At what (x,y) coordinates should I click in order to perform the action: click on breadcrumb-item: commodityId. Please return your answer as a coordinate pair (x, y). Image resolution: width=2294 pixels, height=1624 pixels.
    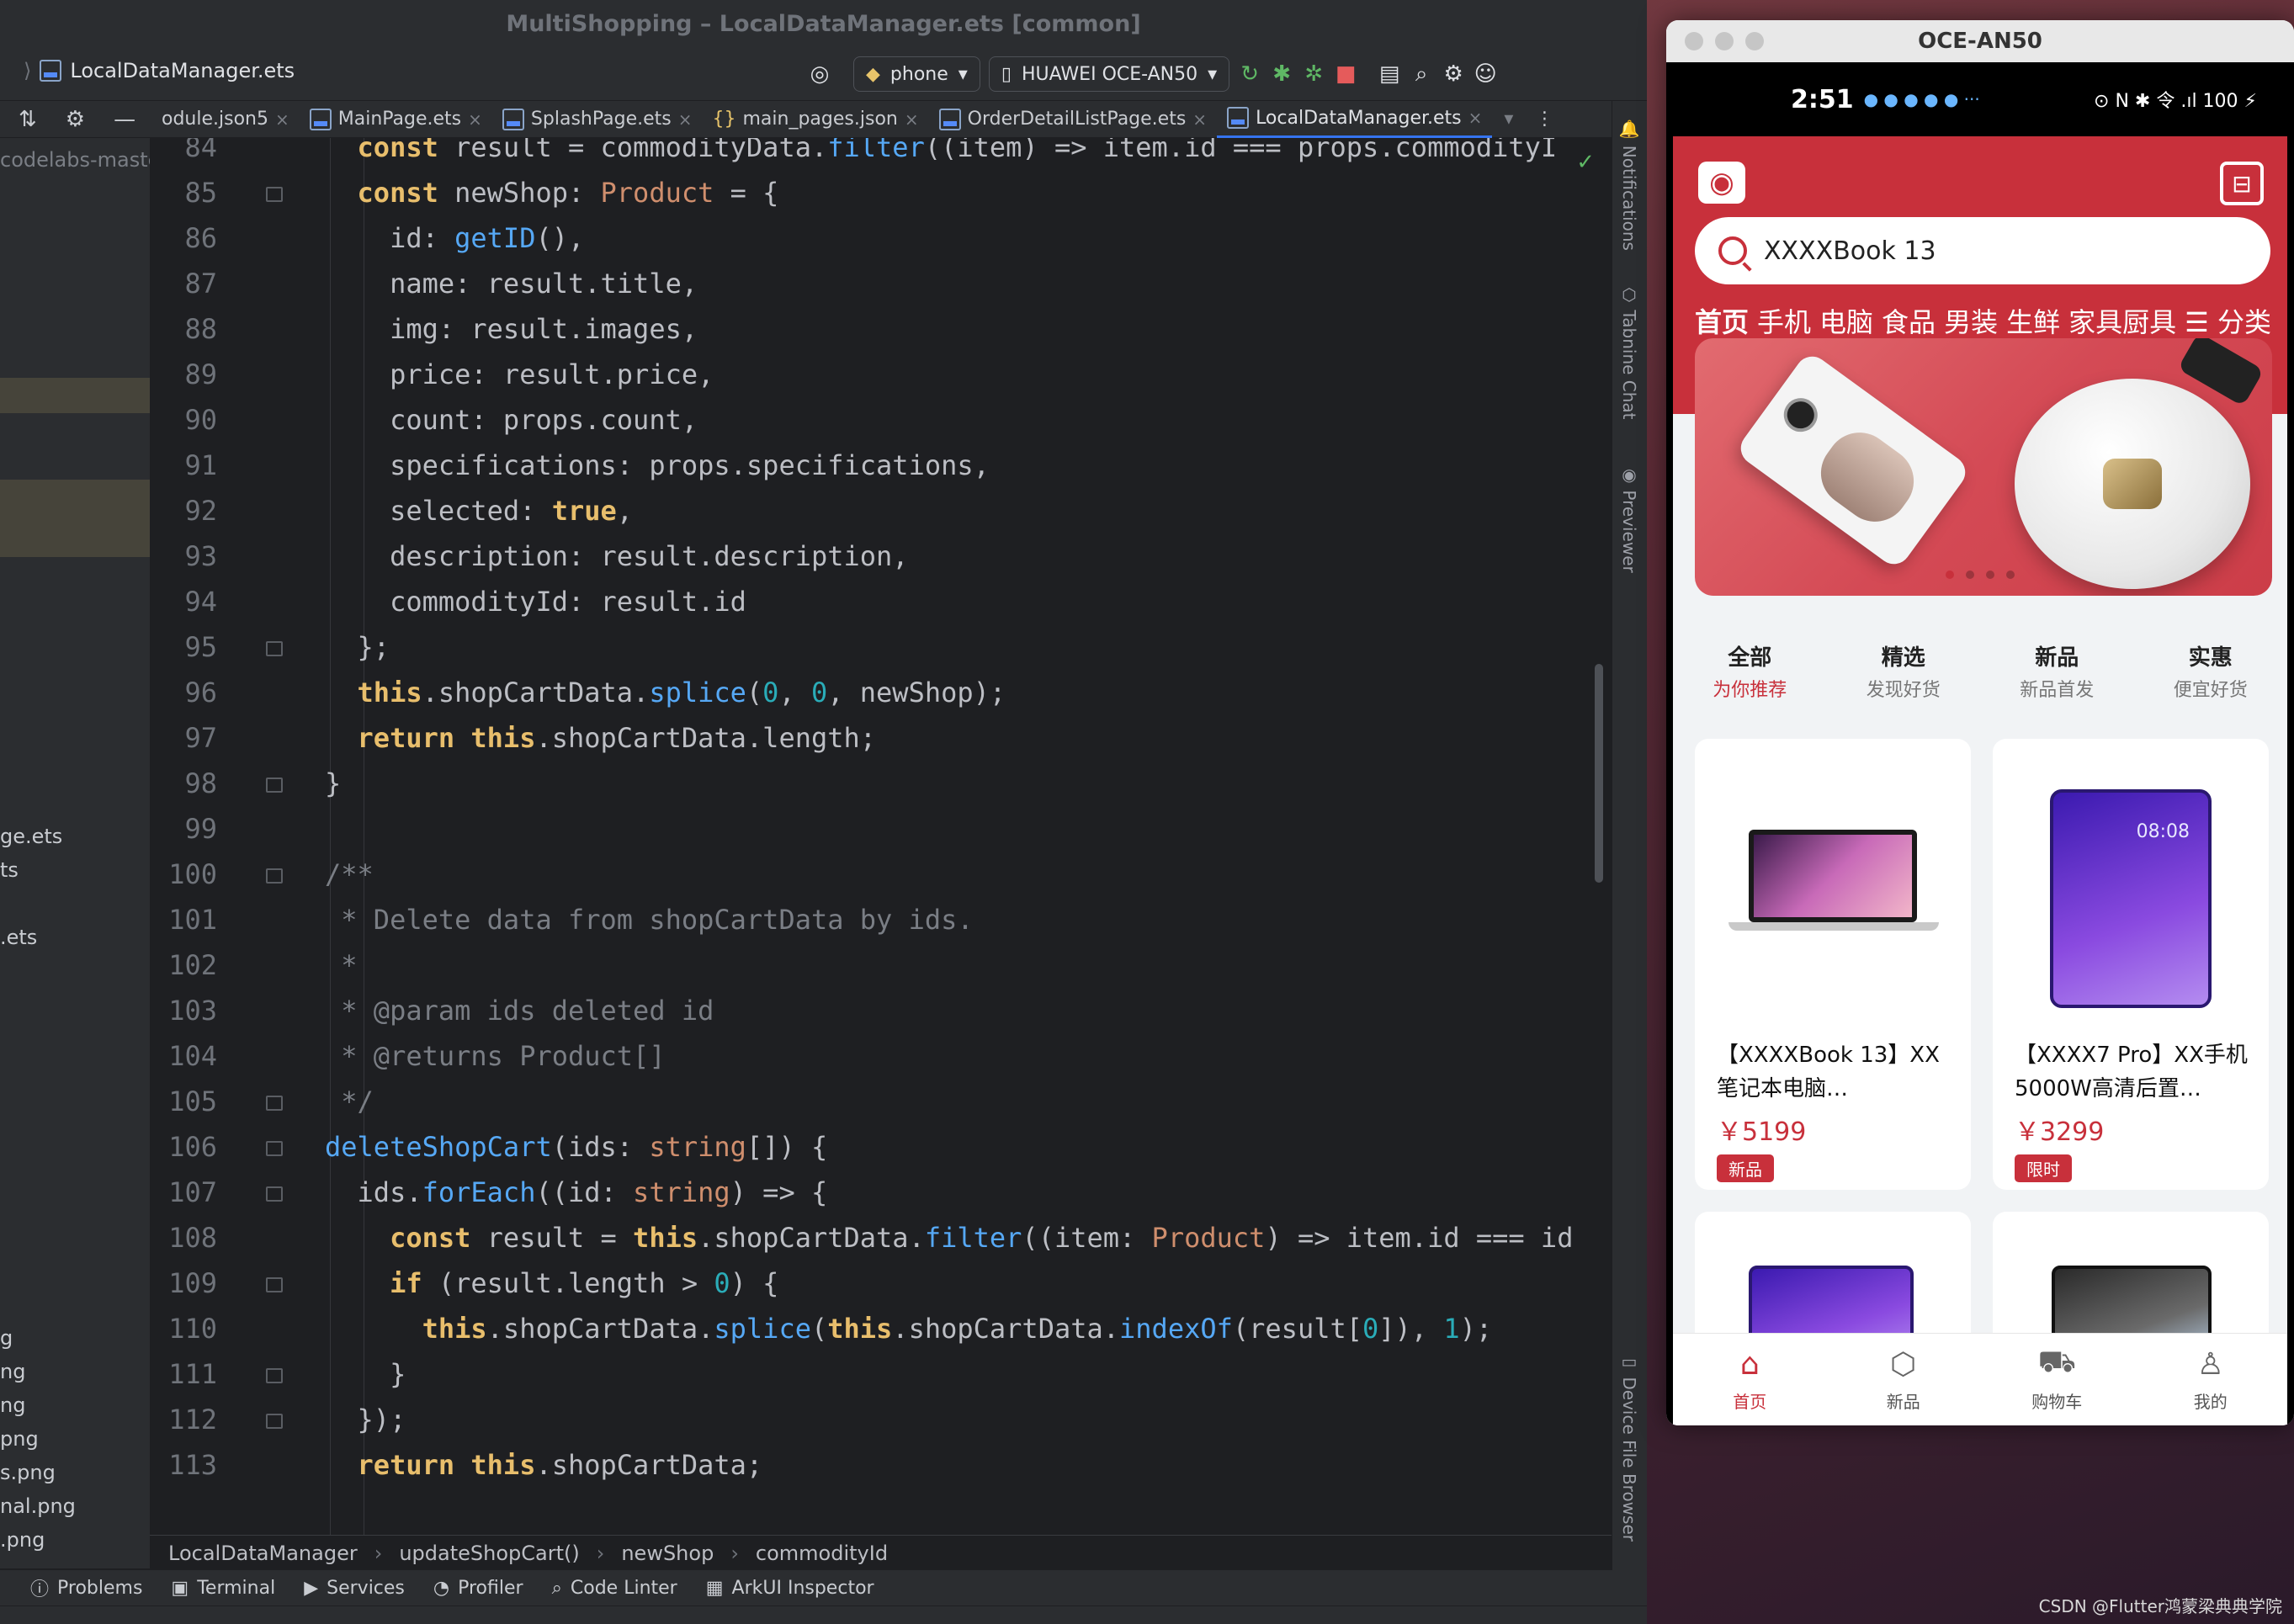
    Looking at the image, I should click on (822, 1553).